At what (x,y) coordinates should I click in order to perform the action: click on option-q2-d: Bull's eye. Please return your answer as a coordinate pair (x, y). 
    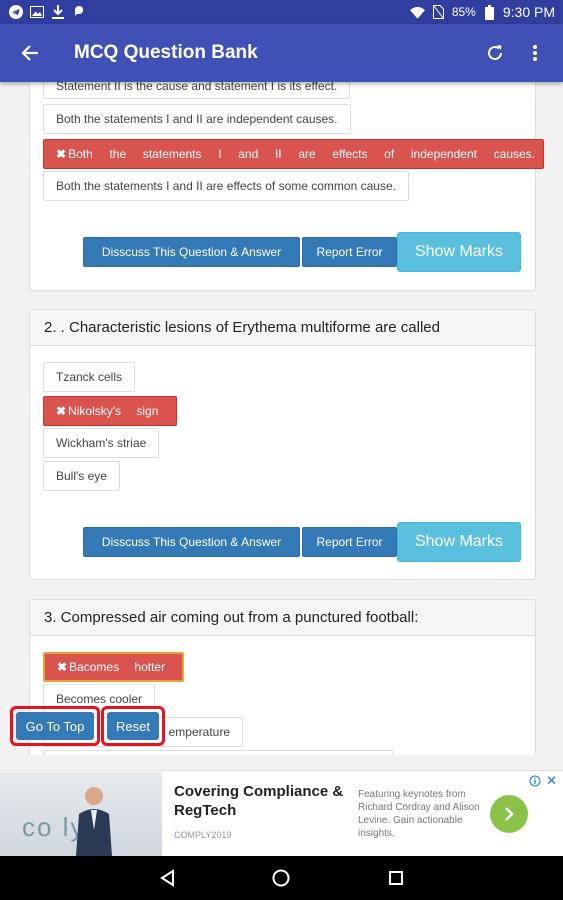
    Looking at the image, I should click on (81, 476).